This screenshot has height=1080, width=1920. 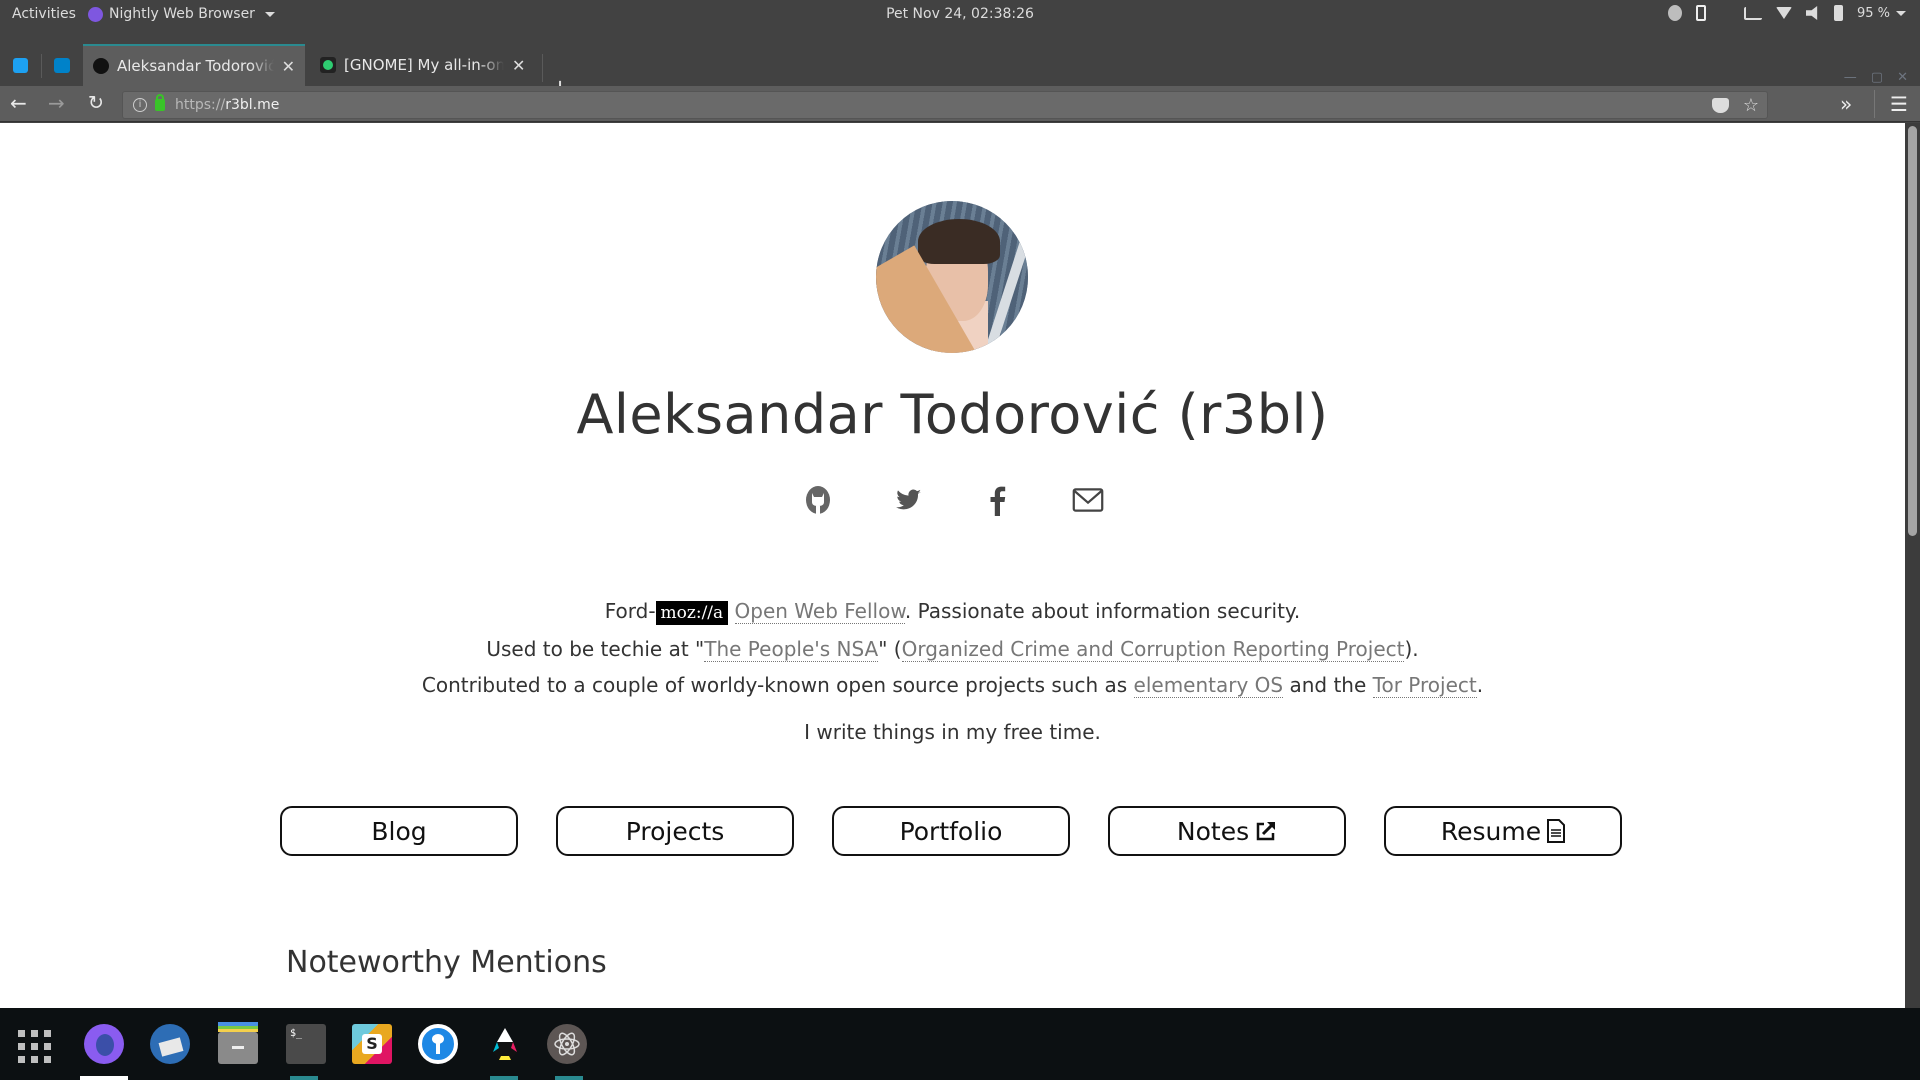 What do you see at coordinates (1912, 565) in the screenshot?
I see `page-scrollbar` at bounding box center [1912, 565].